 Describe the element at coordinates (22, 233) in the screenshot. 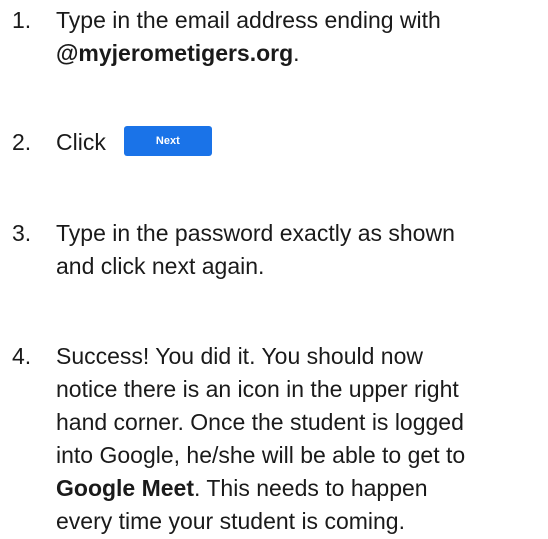

I see `step-number: 3.` at that location.